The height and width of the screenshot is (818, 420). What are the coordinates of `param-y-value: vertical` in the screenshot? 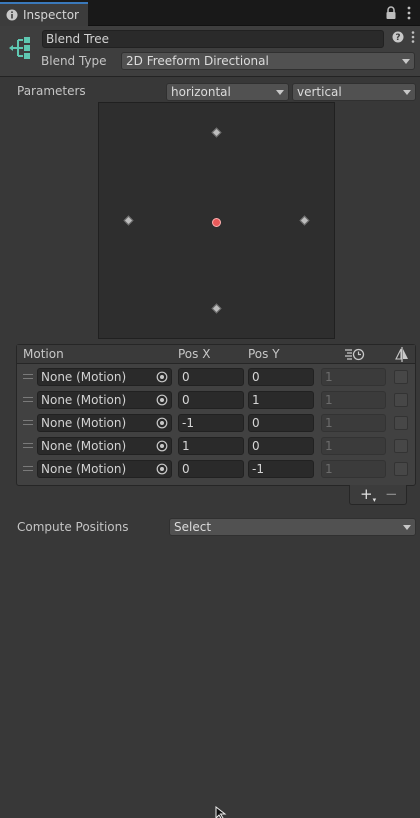 It's located at (319, 92).